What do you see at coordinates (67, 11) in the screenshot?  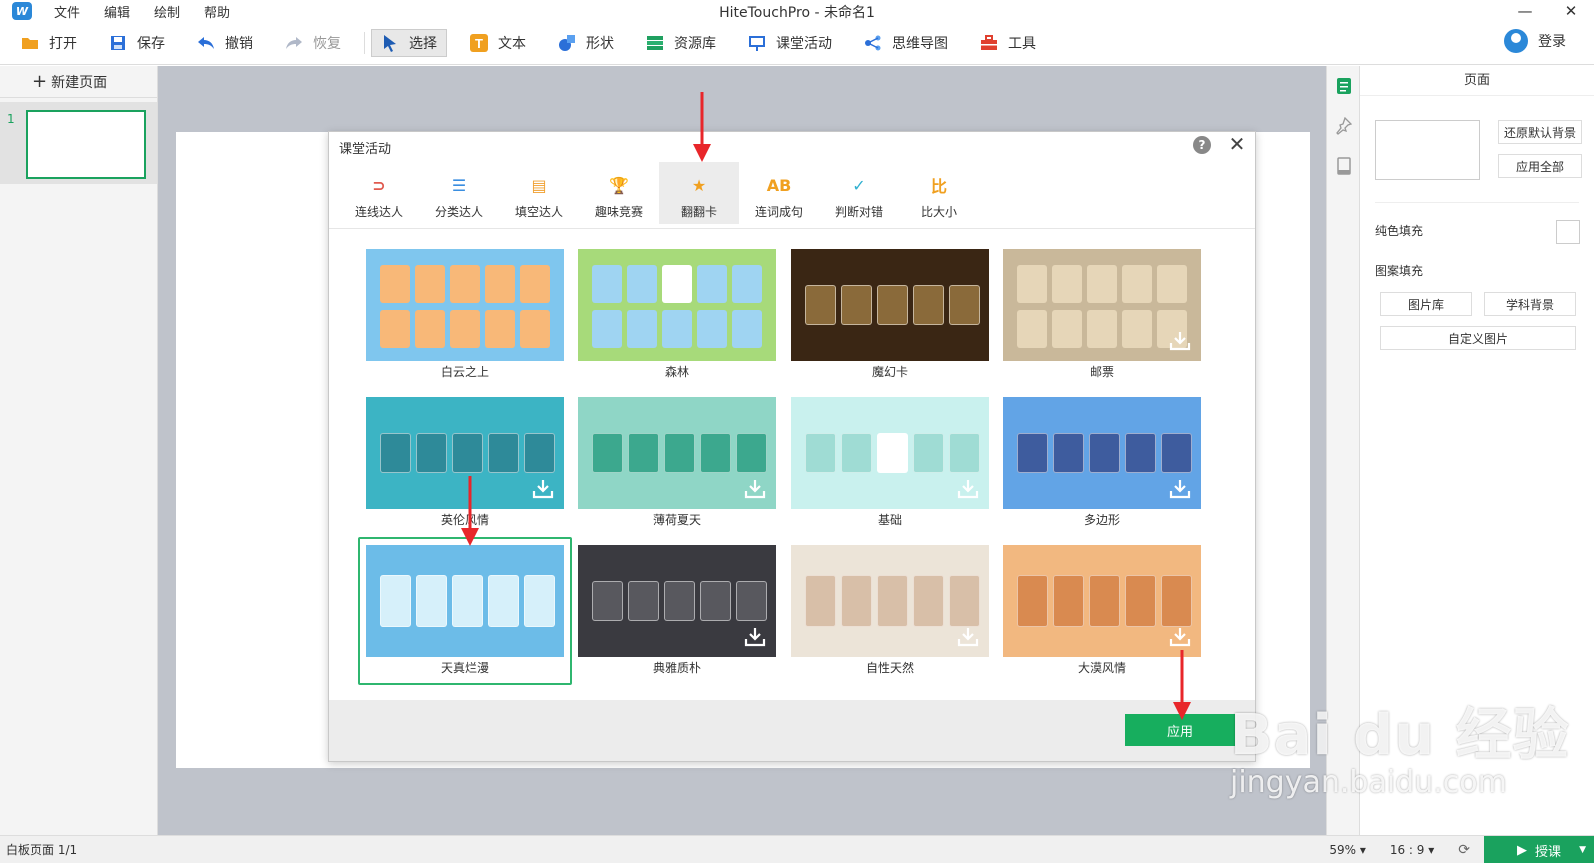 I see `menu-file: 文件` at bounding box center [67, 11].